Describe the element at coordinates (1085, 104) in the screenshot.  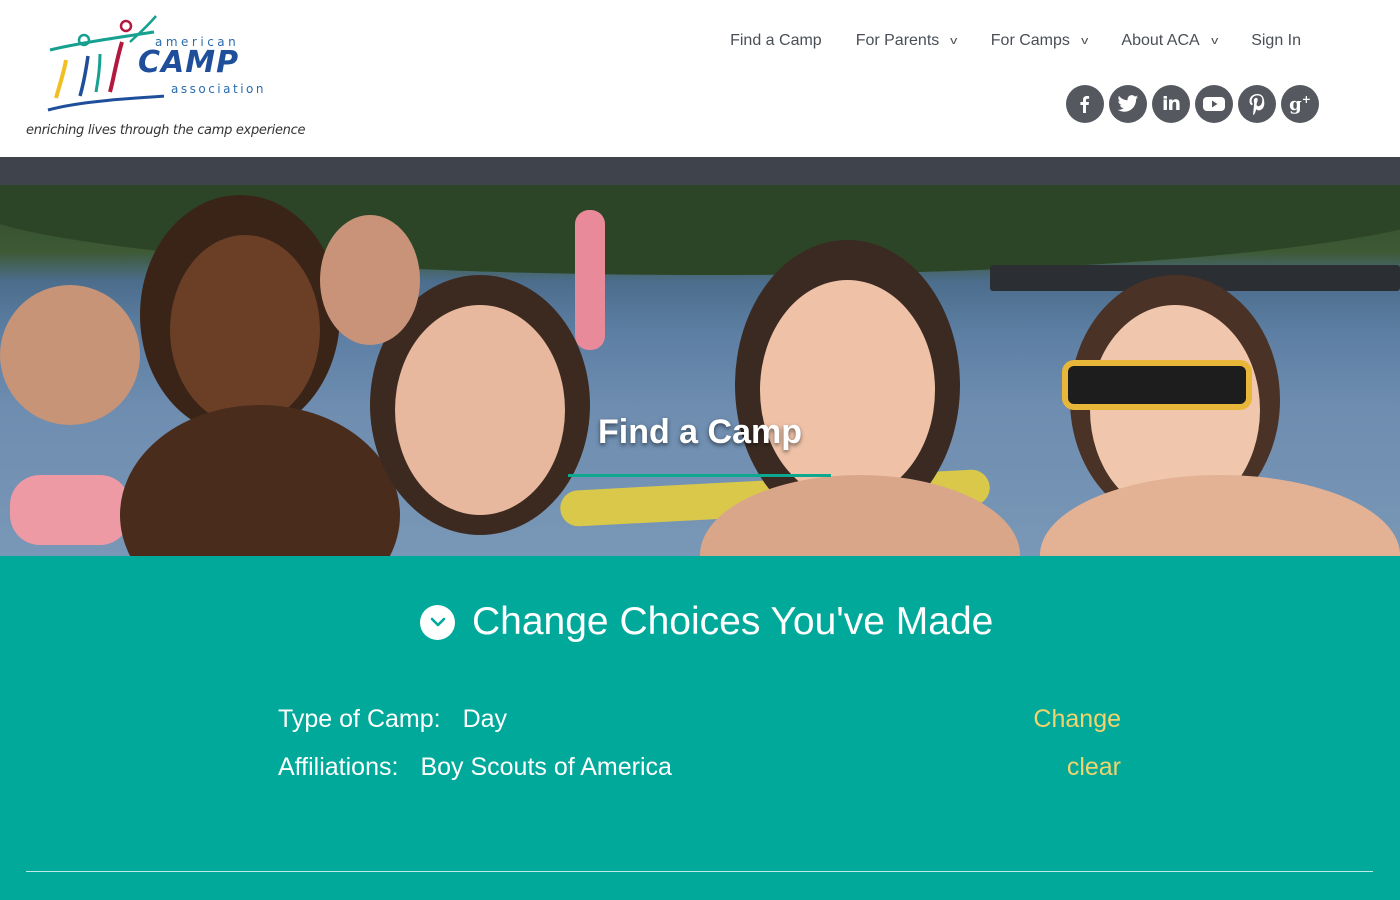
I see `facebook-icon` at that location.